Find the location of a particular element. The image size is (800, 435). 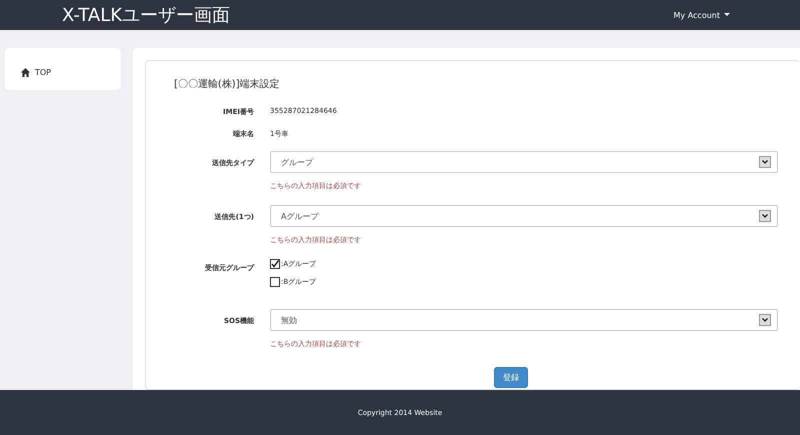

form-title: [〇〇運輸(株)]端末設定 is located at coordinates (227, 84).